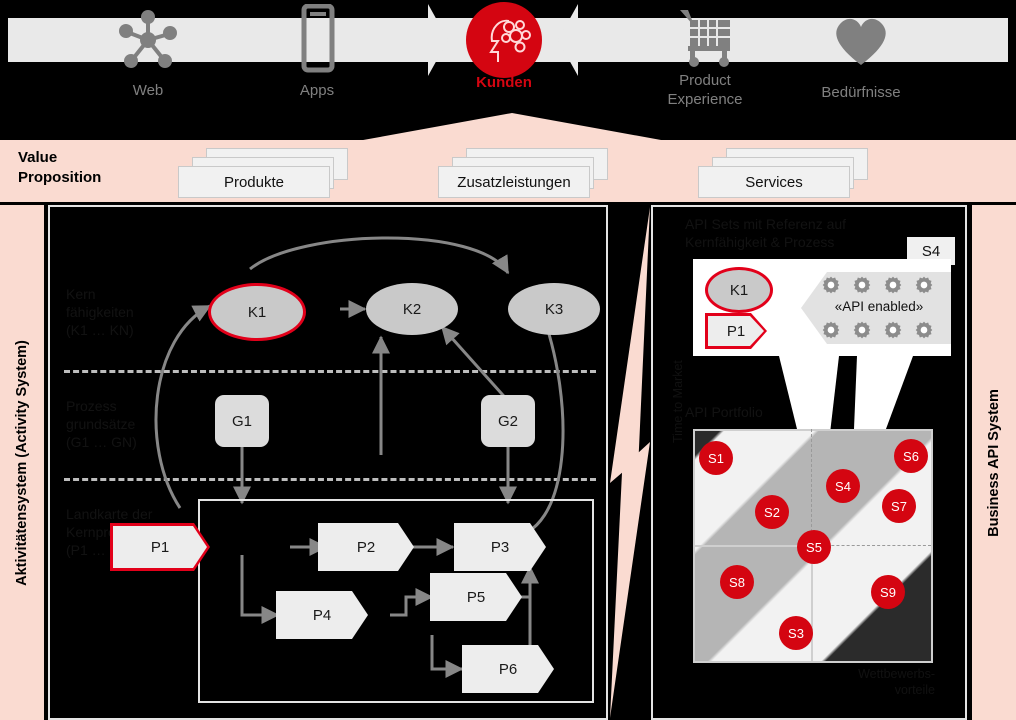 This screenshot has height=720, width=1016. I want to click on process-label-p3: P3, so click(500, 547).